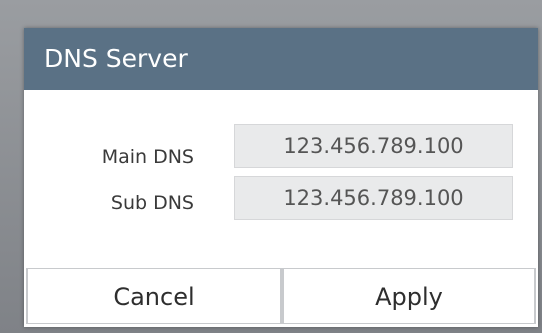 The image size is (542, 333). What do you see at coordinates (152, 203) in the screenshot?
I see `sub-dns-label: Sub DNS` at bounding box center [152, 203].